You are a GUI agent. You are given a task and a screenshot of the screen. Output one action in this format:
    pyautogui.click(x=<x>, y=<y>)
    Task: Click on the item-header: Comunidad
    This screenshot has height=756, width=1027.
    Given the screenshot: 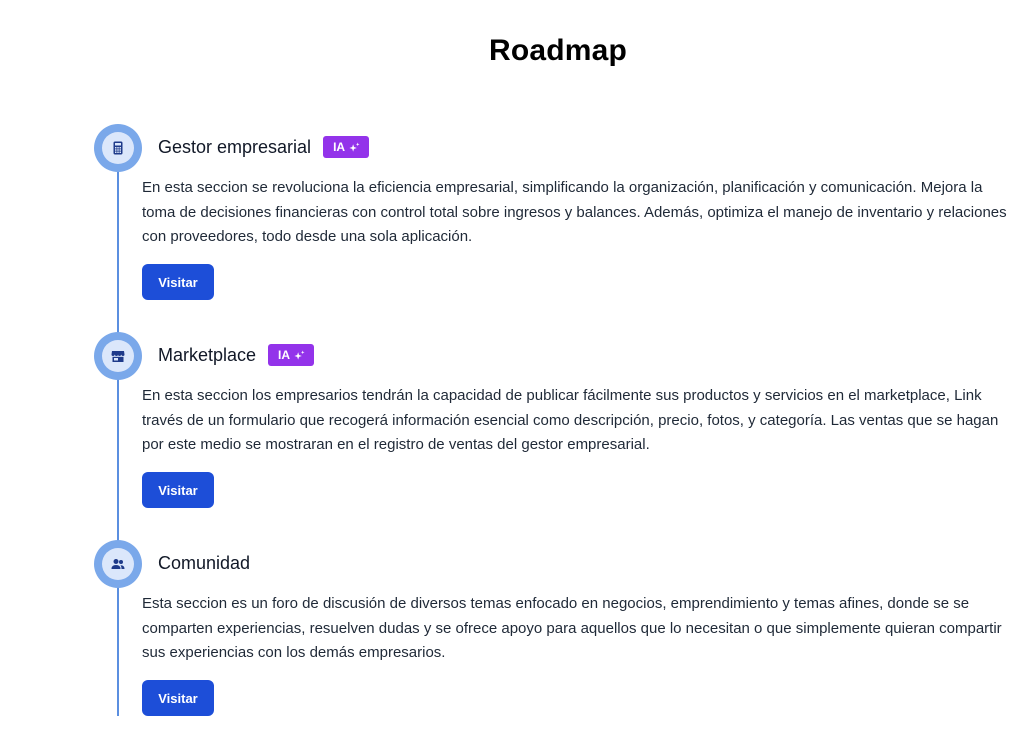 What is the action you would take?
    pyautogui.click(x=204, y=563)
    